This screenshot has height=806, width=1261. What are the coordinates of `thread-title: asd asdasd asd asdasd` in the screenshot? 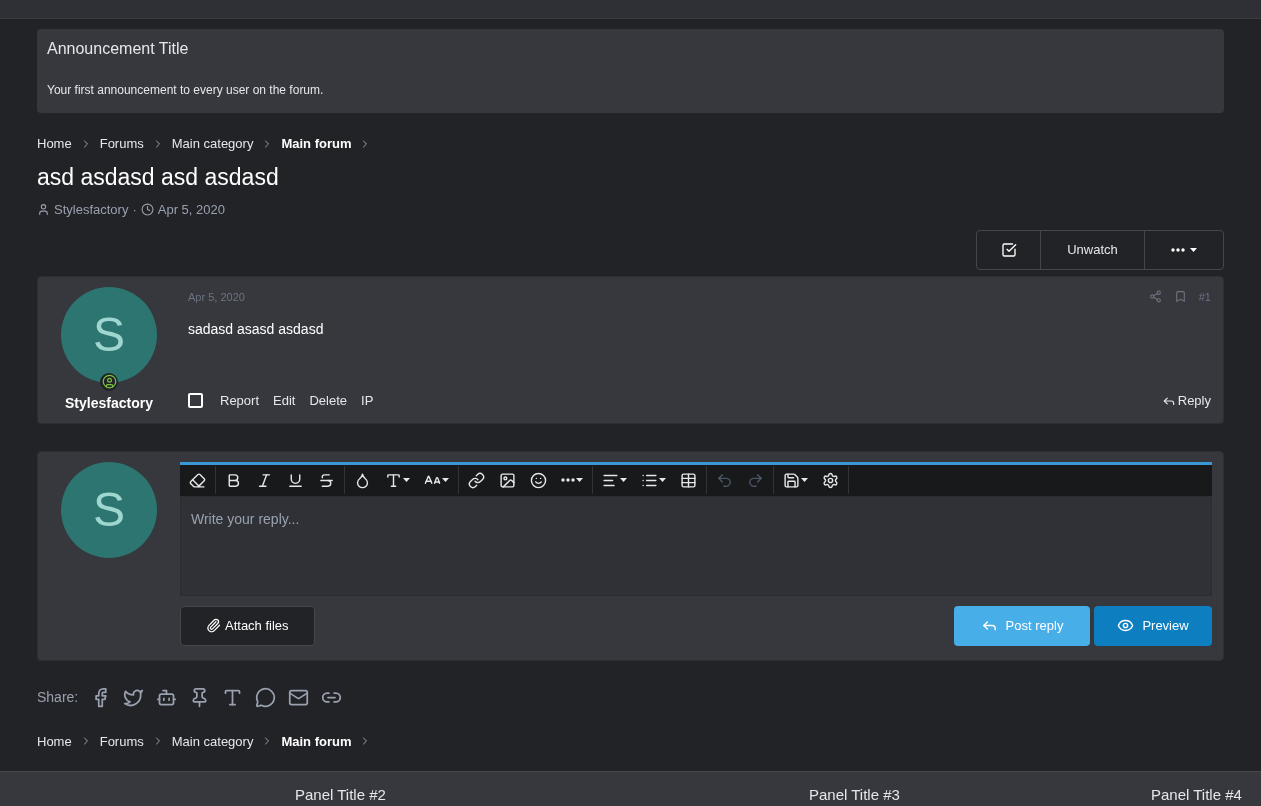 It's located at (158, 177).